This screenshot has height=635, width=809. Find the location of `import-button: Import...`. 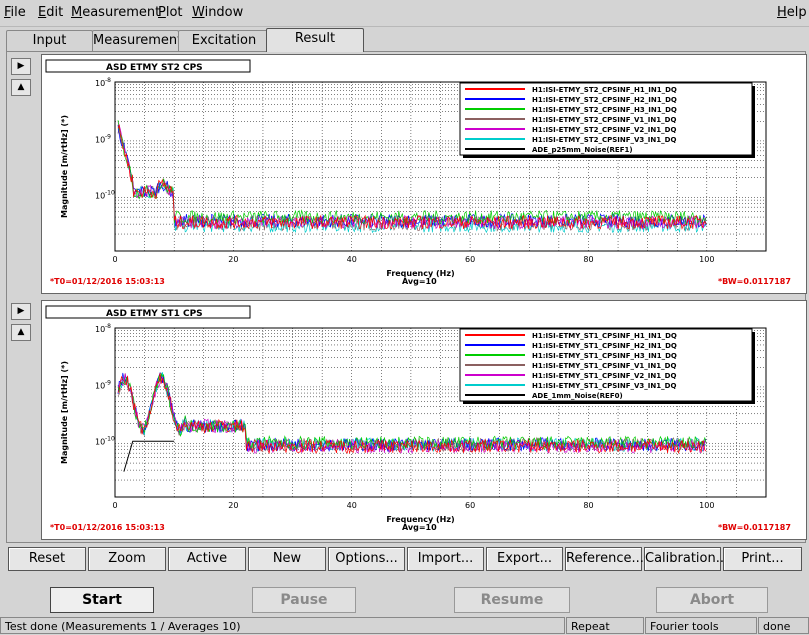

import-button: Import... is located at coordinates (445, 559).